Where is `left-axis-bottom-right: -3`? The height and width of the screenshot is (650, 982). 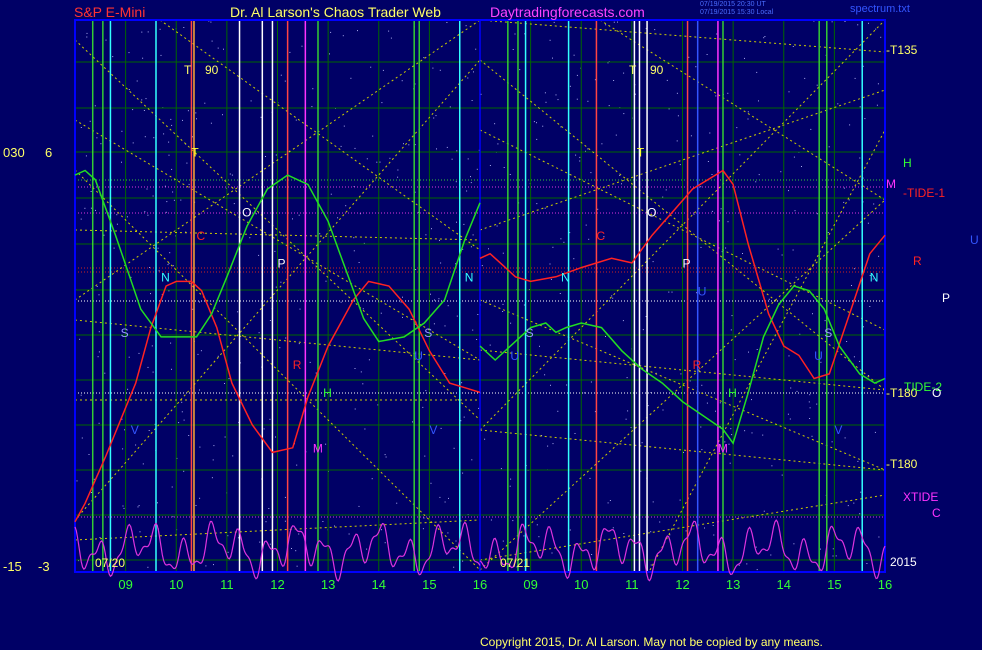 left-axis-bottom-right: -3 is located at coordinates (44, 566).